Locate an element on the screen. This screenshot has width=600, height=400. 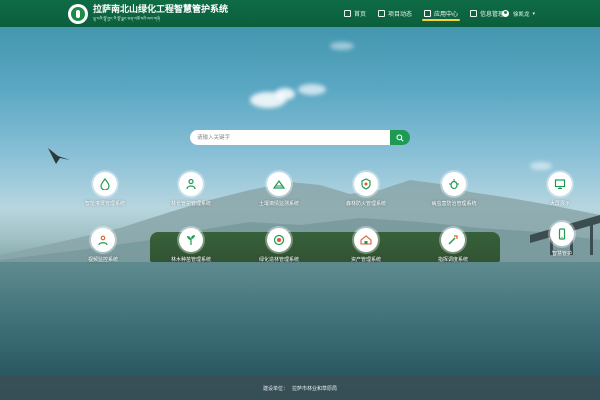
search-bar is located at coordinates (300, 137).